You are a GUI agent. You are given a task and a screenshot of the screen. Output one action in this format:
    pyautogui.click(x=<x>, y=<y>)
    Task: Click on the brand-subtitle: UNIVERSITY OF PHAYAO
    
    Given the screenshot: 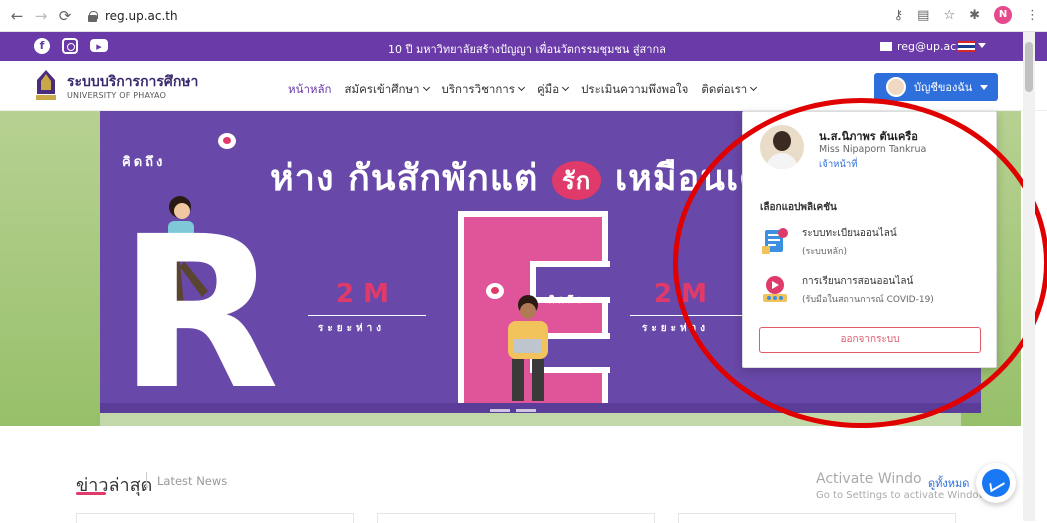 What is the action you would take?
    pyautogui.click(x=117, y=95)
    